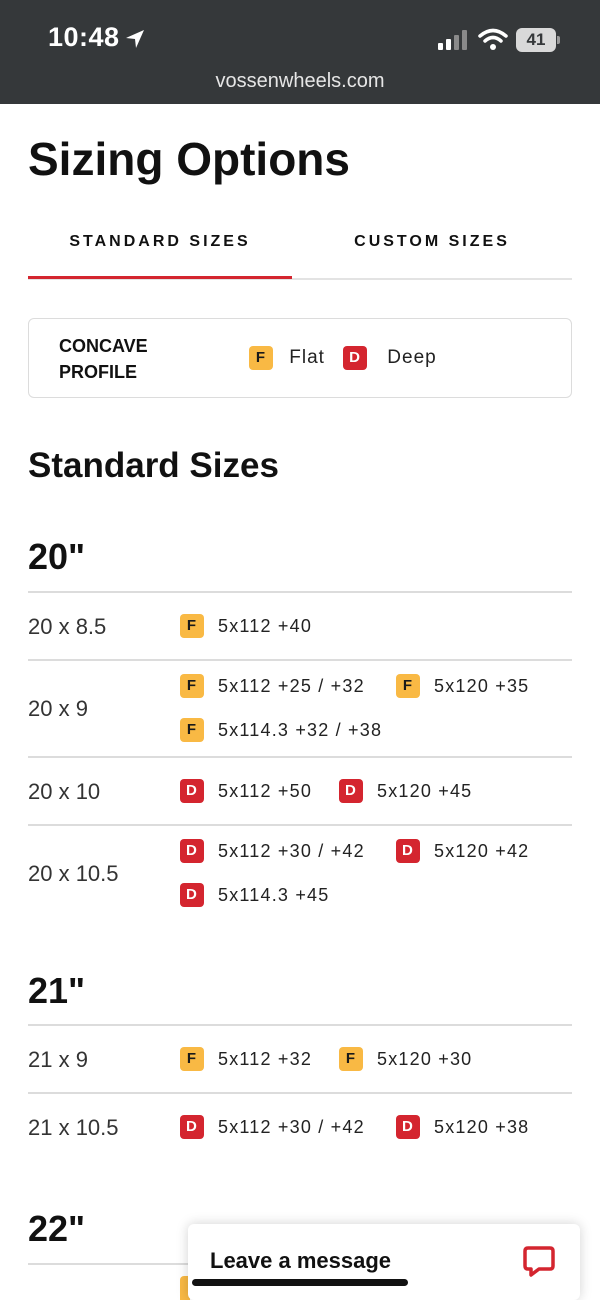  What do you see at coordinates (274, 895) in the screenshot?
I see `bolt-offset-text: 5x114.3 +45` at bounding box center [274, 895].